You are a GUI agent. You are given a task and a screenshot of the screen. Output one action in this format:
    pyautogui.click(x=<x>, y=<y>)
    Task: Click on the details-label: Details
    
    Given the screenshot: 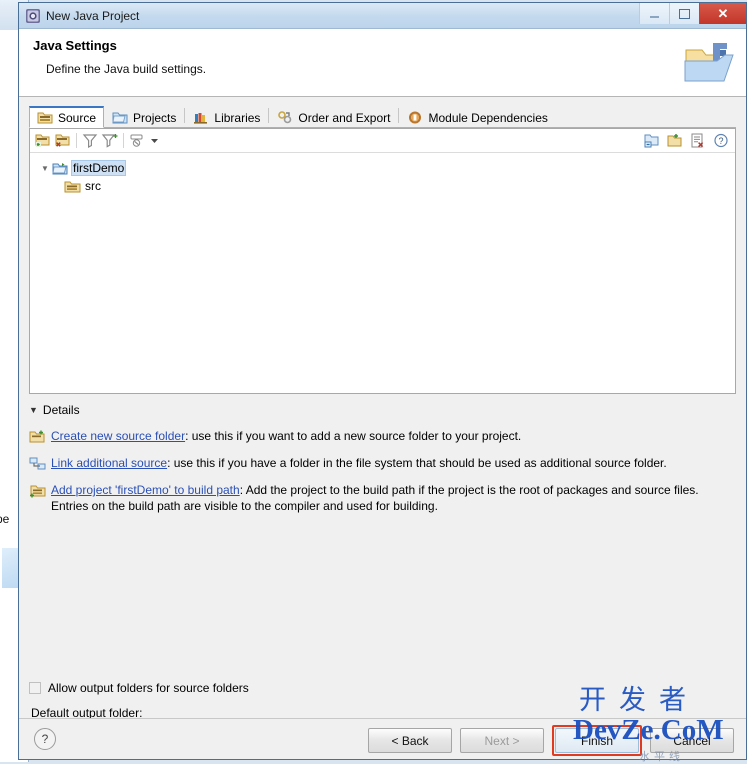 What is the action you would take?
    pyautogui.click(x=61, y=410)
    